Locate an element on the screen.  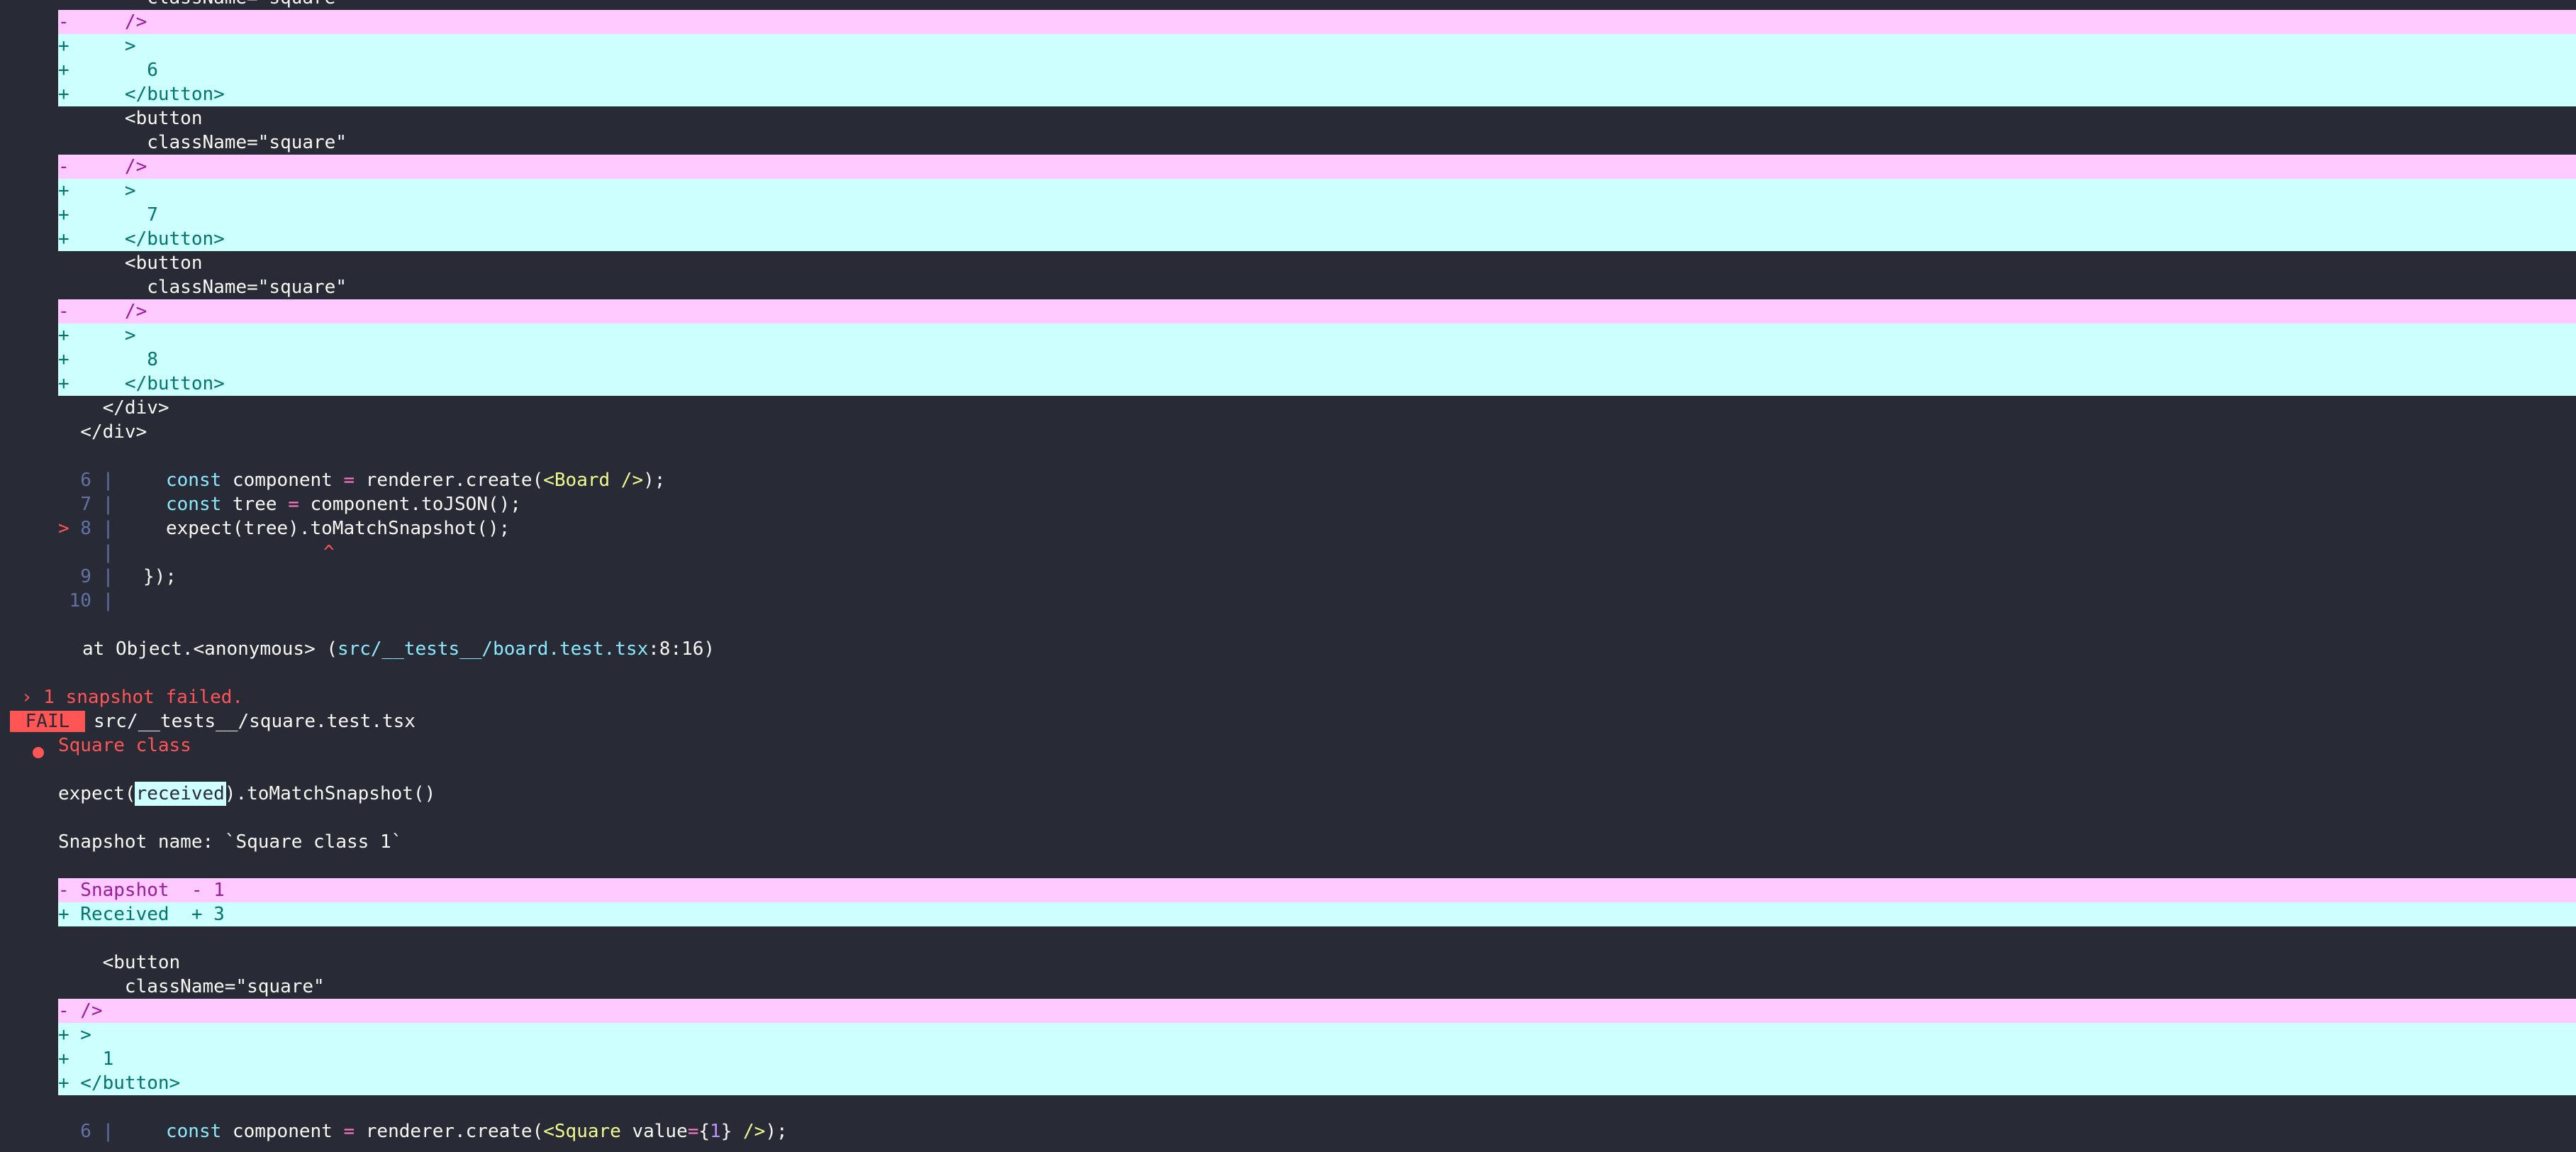
failed-test-file: src/__tests__/square.test.tsx is located at coordinates (255, 721).